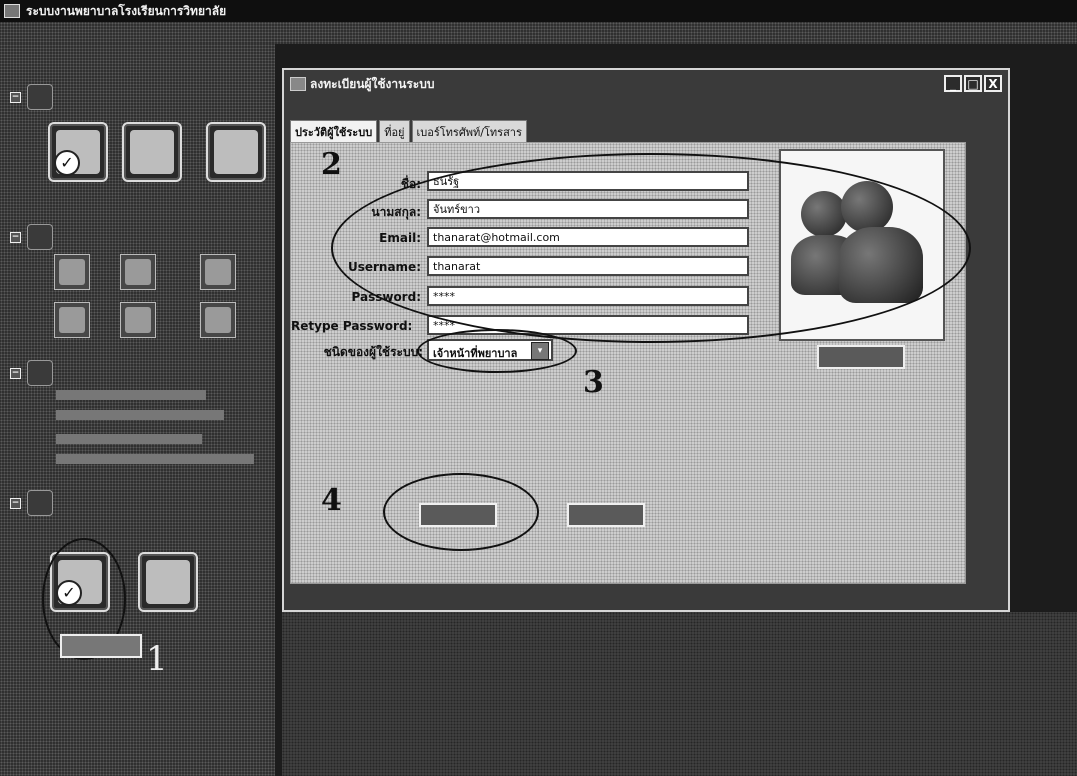  I want to click on window-titlebar: ลงทะเบียนผู้ใช้งานระบบ _ □ X, so click(646, 84).